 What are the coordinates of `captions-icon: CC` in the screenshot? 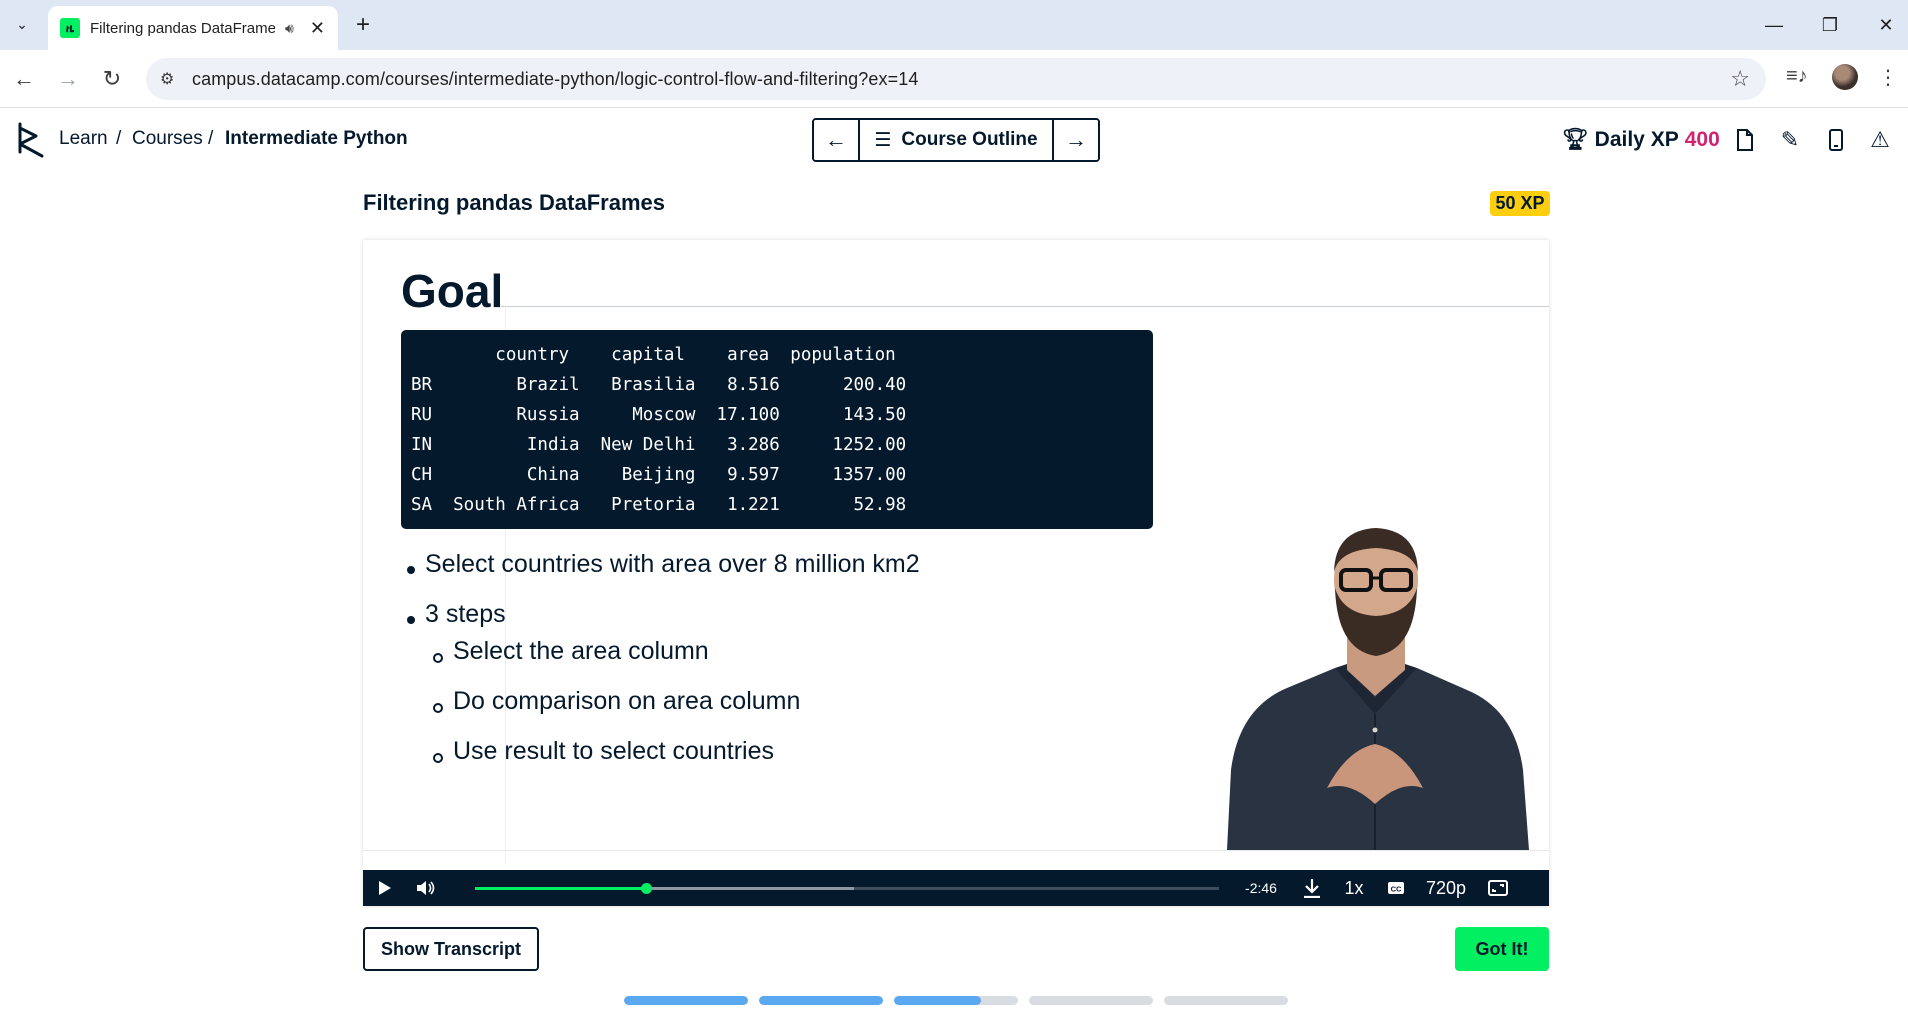 It's located at (1396, 888).